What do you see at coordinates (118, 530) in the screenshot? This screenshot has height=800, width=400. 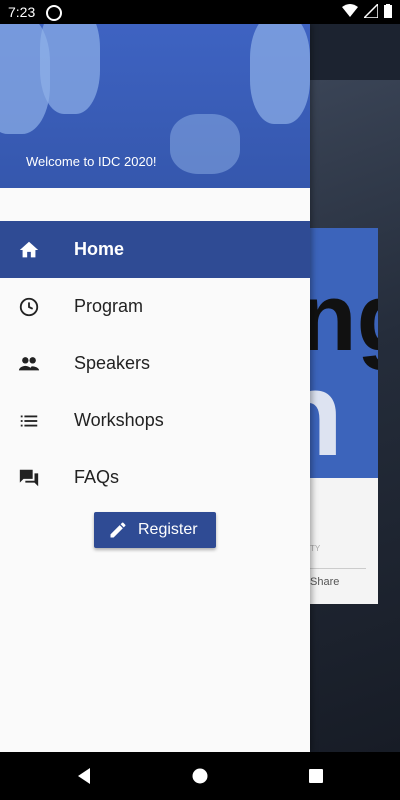 I see `pencil-icon` at bounding box center [118, 530].